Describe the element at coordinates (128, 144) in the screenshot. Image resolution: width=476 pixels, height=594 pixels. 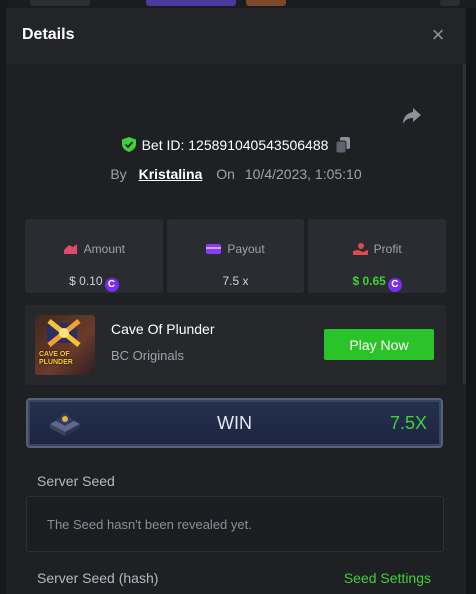
I see `shield-check-icon` at that location.